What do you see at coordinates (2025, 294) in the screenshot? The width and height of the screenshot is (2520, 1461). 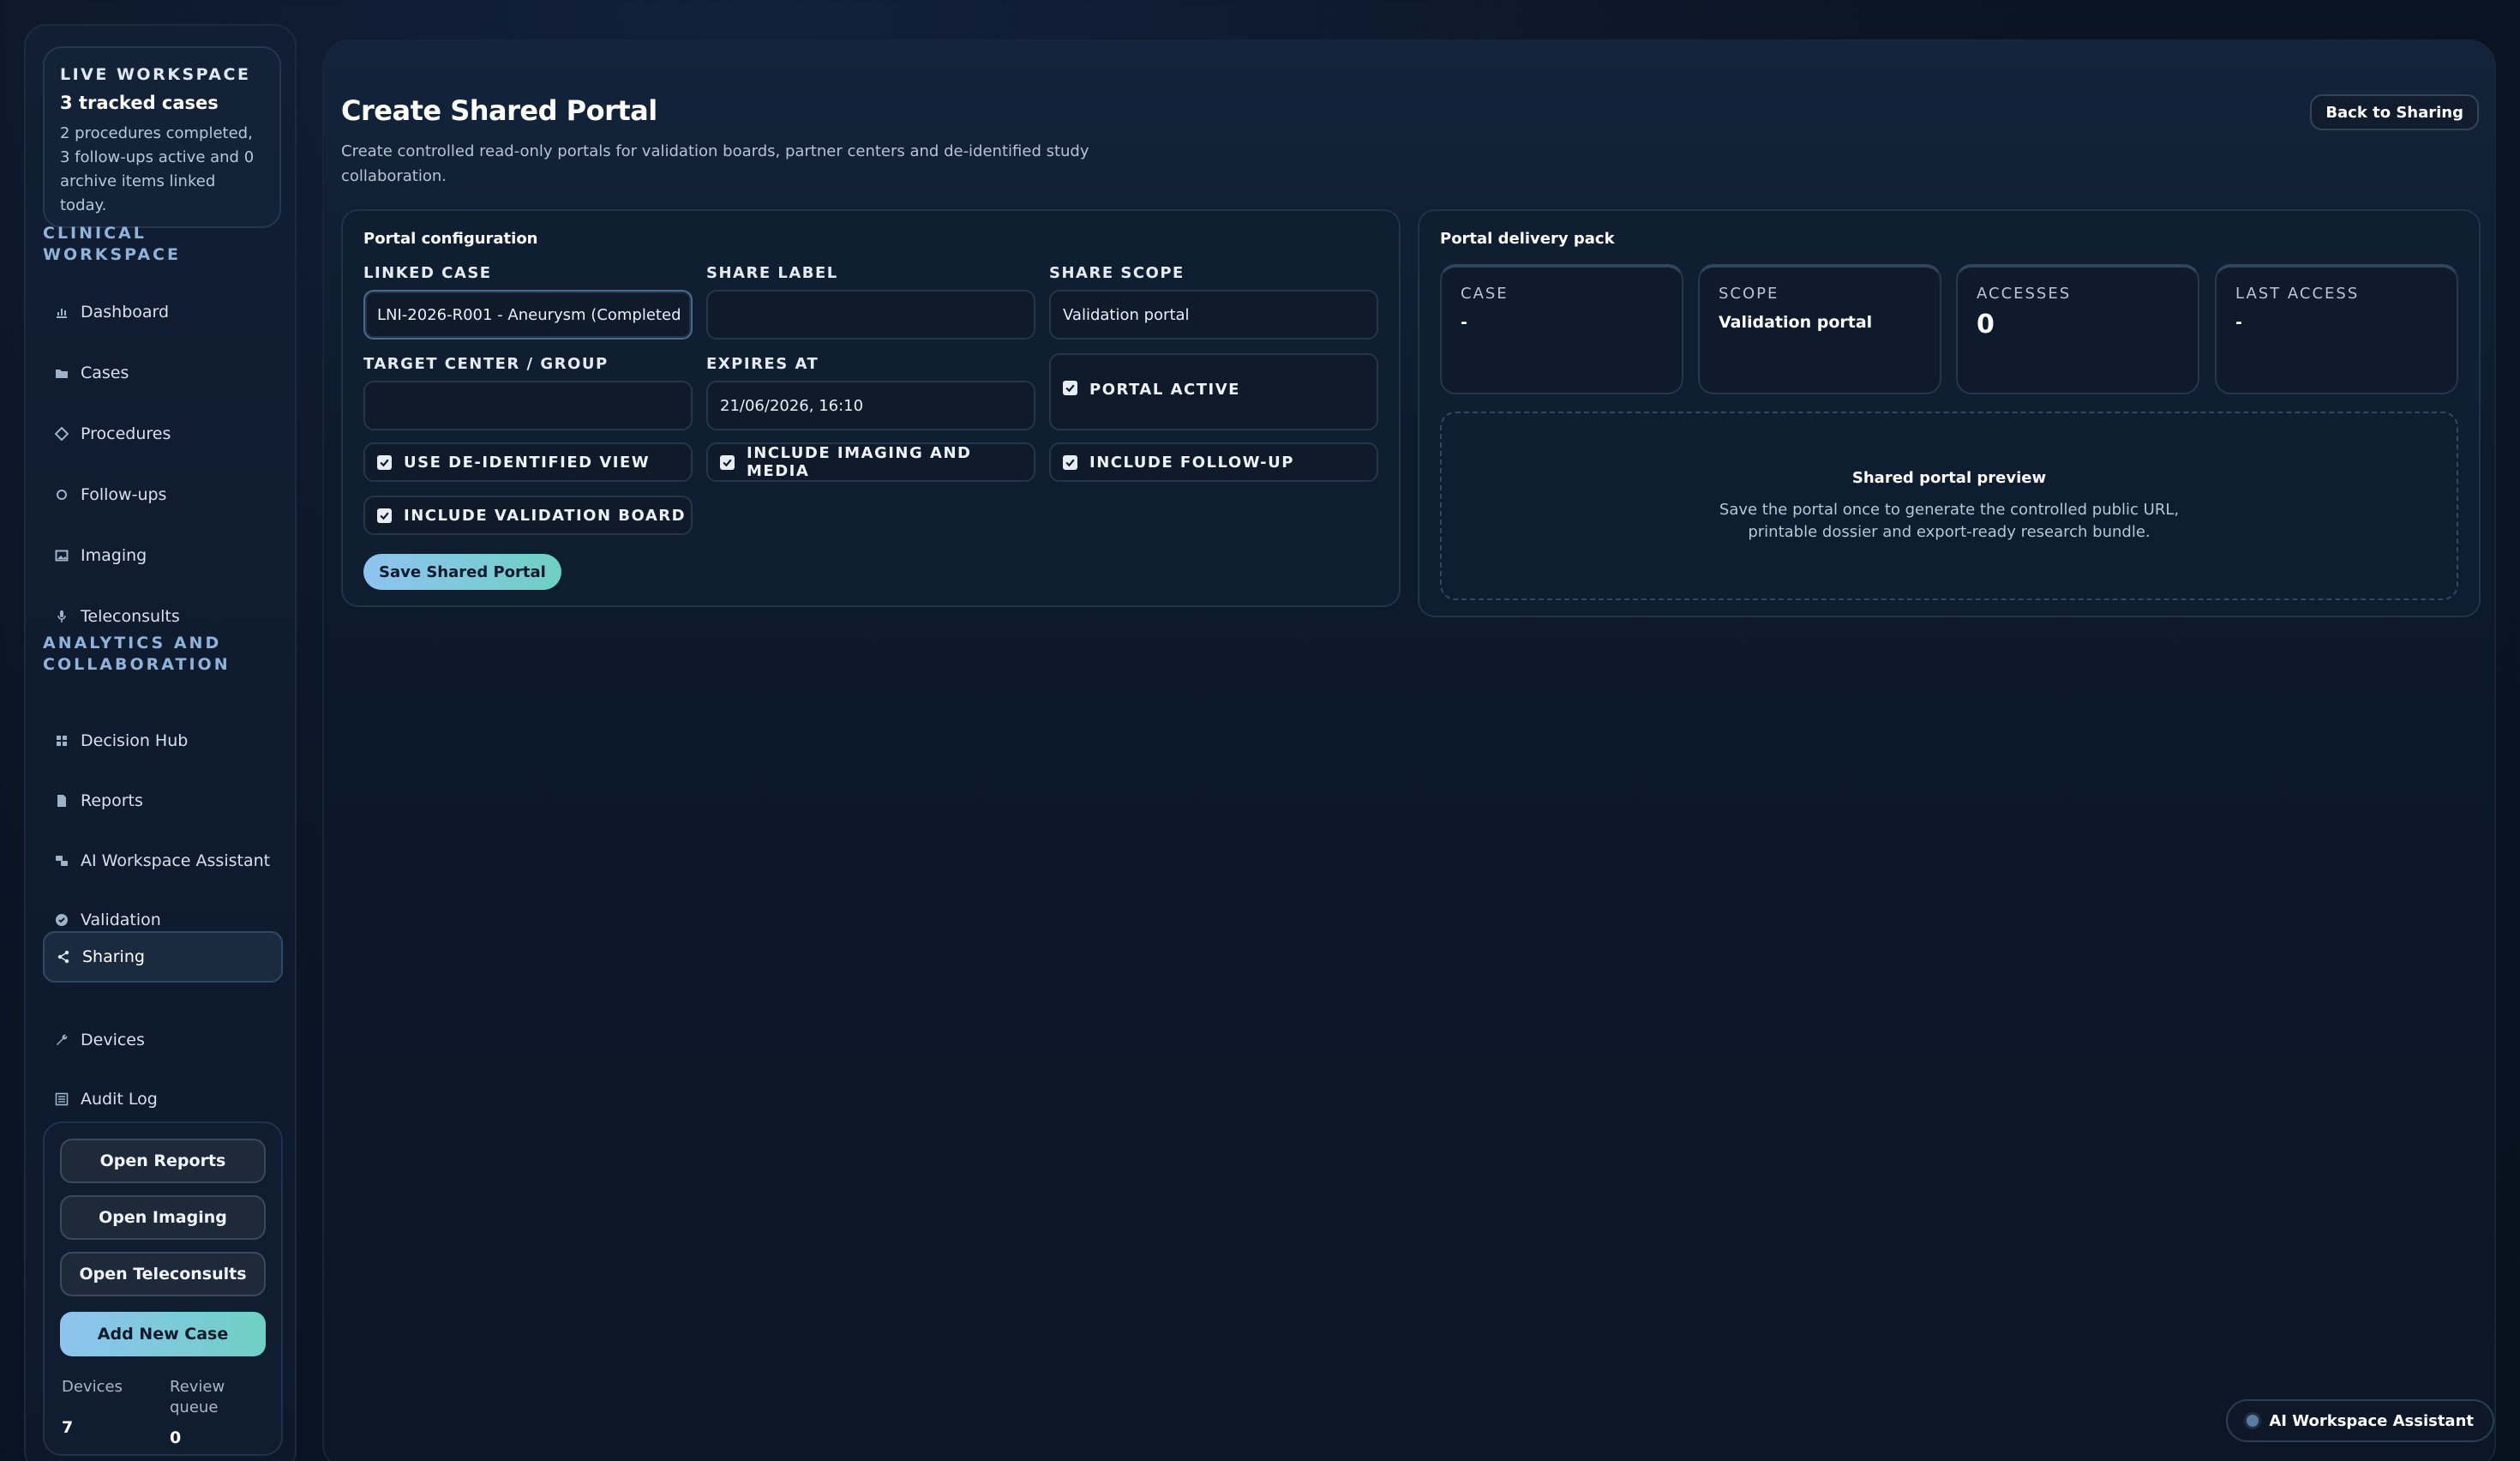 I see `metric-label: ACCESSES` at bounding box center [2025, 294].